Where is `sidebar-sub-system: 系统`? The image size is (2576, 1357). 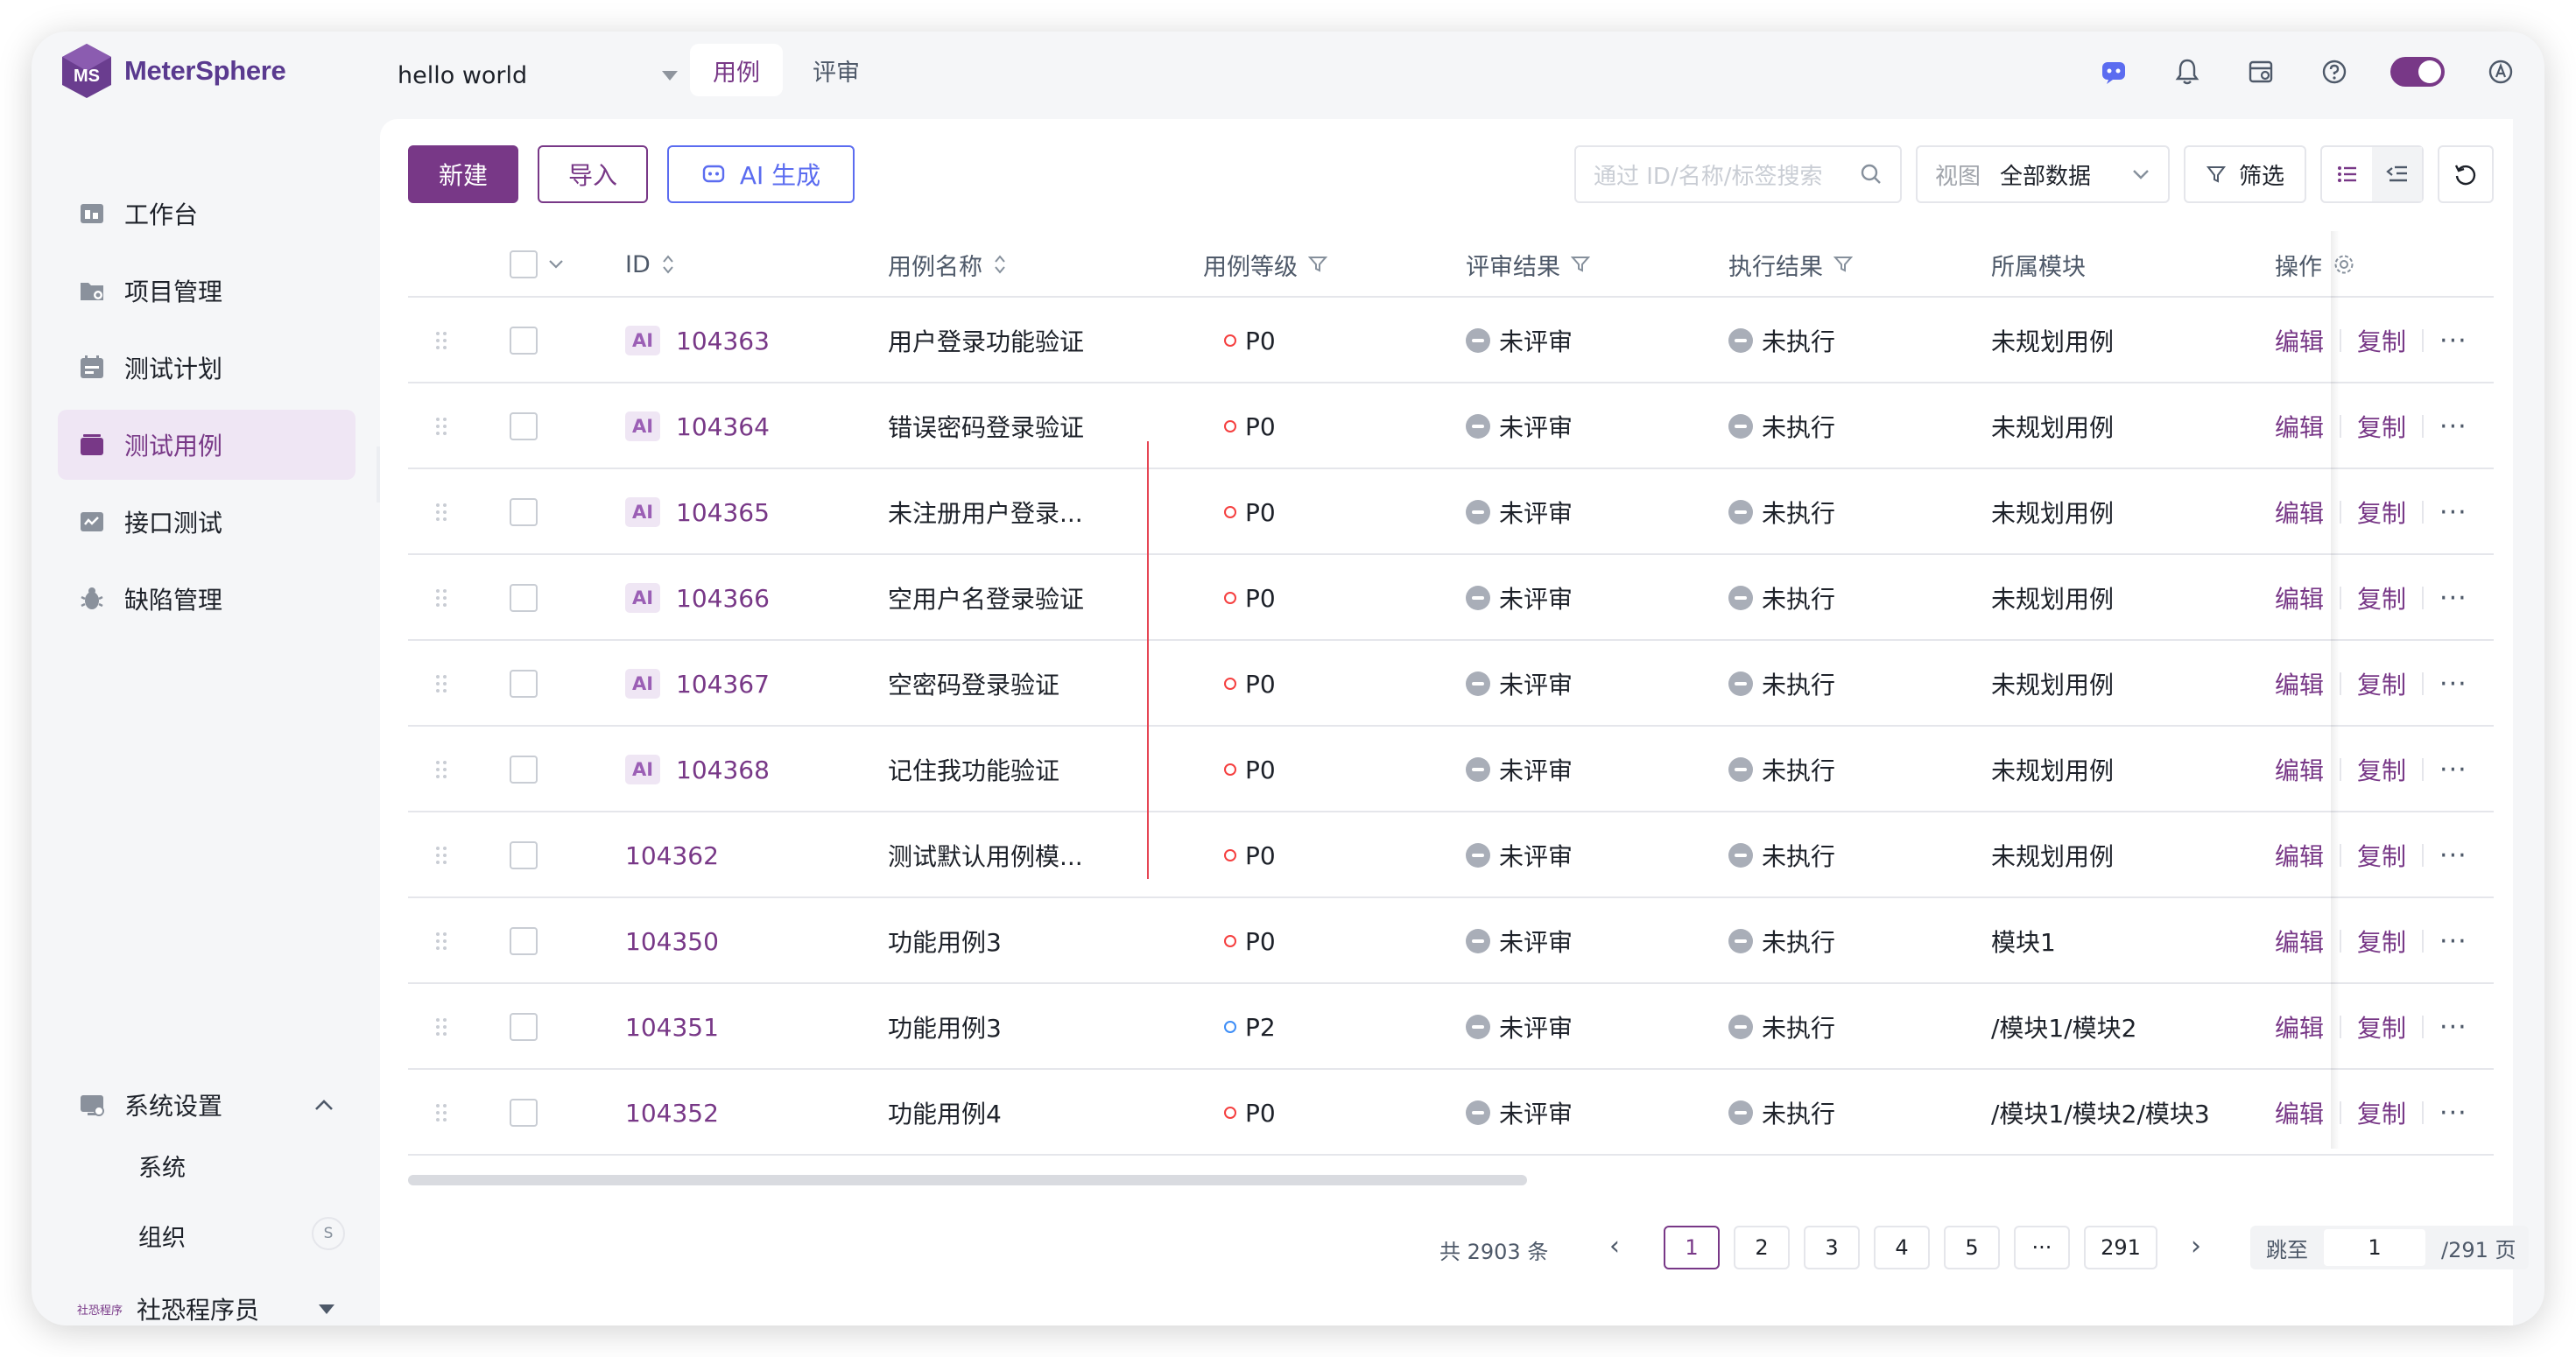
sidebar-sub-system: 系统 is located at coordinates (162, 1166).